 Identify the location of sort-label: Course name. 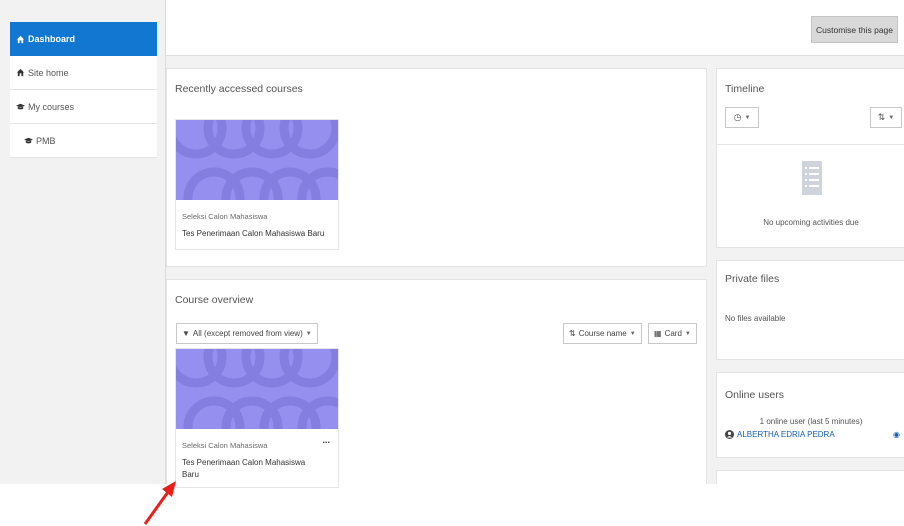
(602, 333).